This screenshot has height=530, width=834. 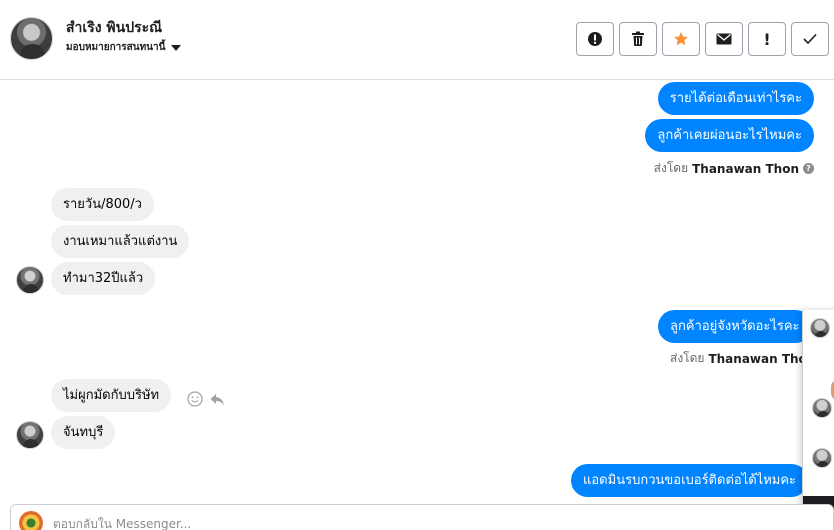 I want to click on message-bubble-outgoing: ลูกค้าเคยผ่อนอะไรไหมคะ, so click(x=729, y=135).